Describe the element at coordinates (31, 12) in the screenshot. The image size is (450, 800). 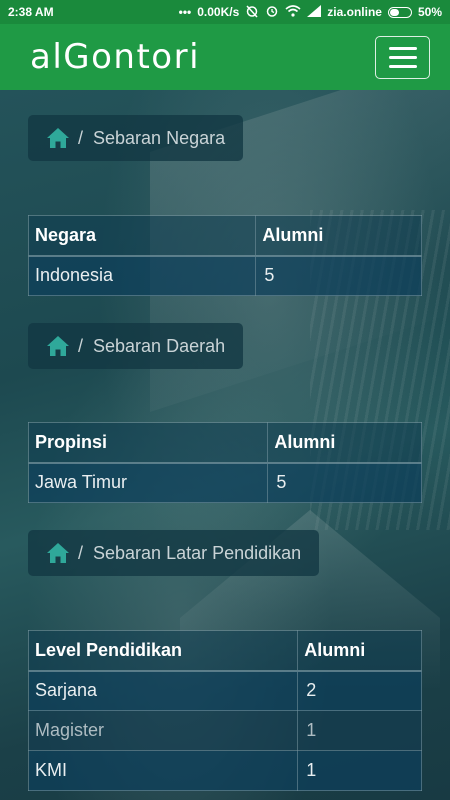
I see `status-time: 2:38 AM` at that location.